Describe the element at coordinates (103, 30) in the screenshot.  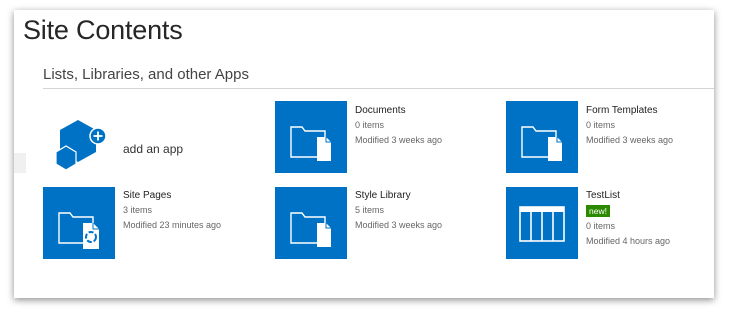
I see `page-title: Site Contents` at that location.